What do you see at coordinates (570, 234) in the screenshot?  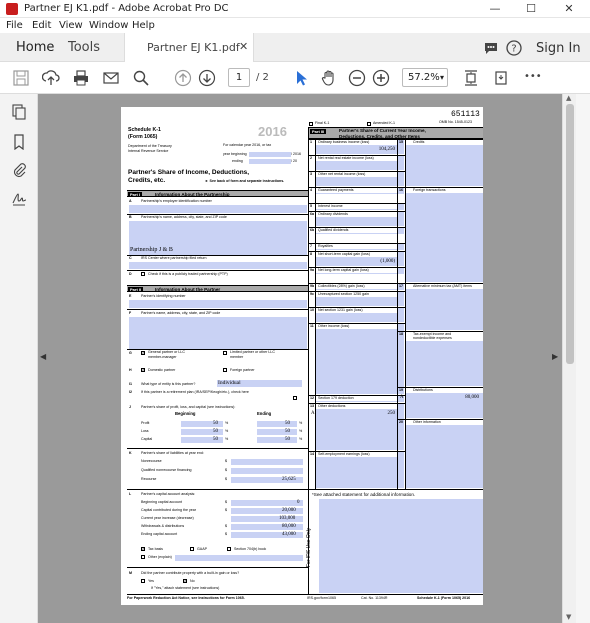 I see `scrollbar-thumb` at bounding box center [570, 234].